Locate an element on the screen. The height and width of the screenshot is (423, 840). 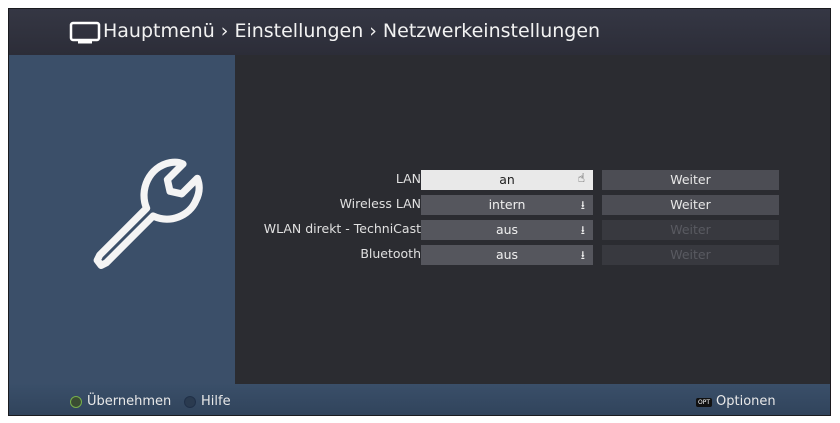
setting-row-bluetooth: Bluetooth aus ⭳ Weiter is located at coordinates (532, 255).